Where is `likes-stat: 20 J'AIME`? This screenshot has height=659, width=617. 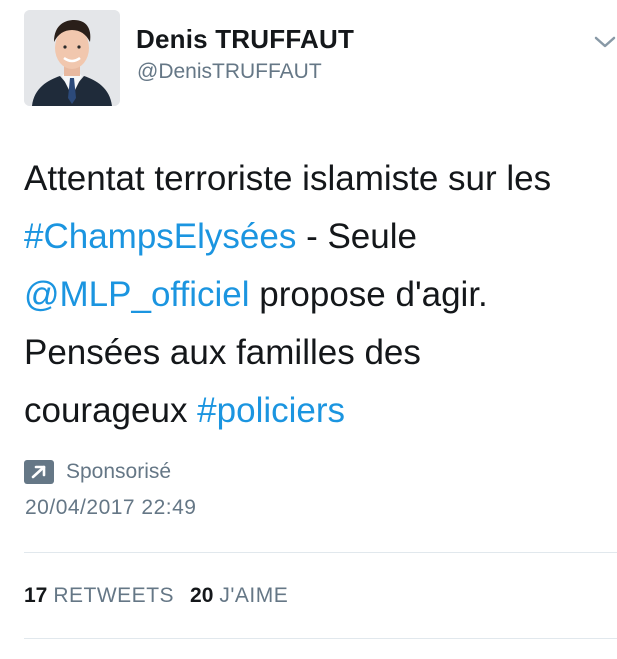 likes-stat: 20 J'AIME is located at coordinates (239, 596).